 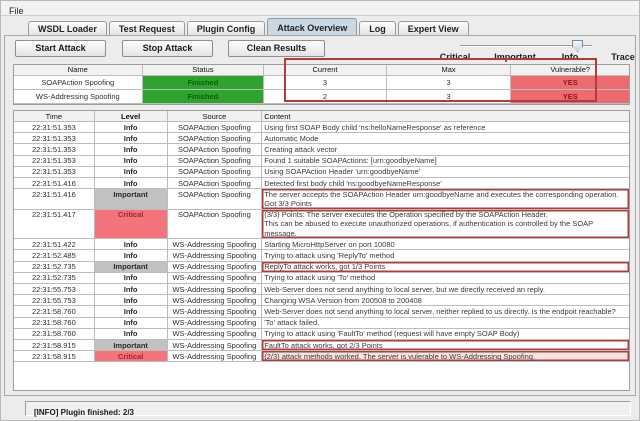 What do you see at coordinates (449, 70) in the screenshot?
I see `attack-col-max: Max` at bounding box center [449, 70].